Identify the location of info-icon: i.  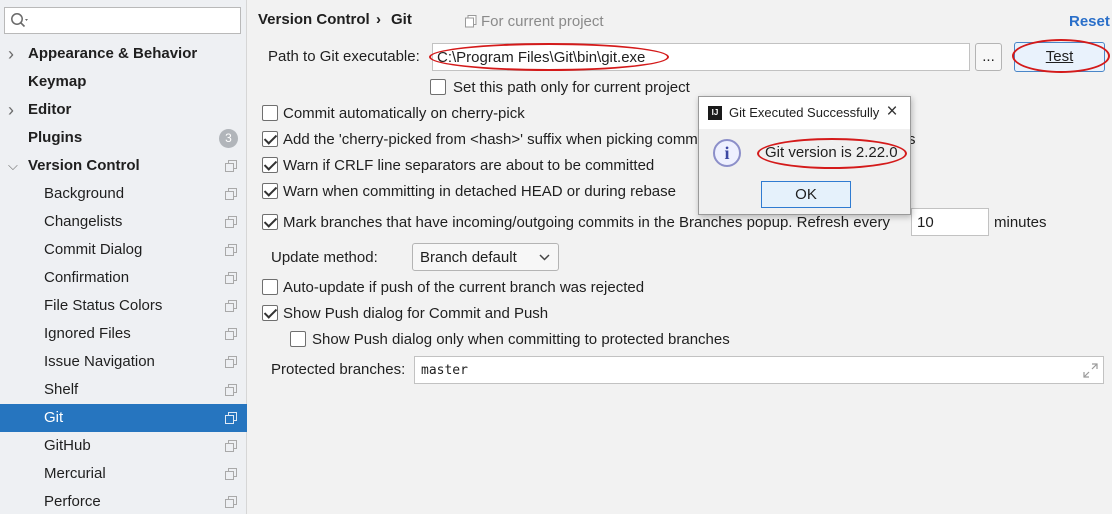
(727, 153).